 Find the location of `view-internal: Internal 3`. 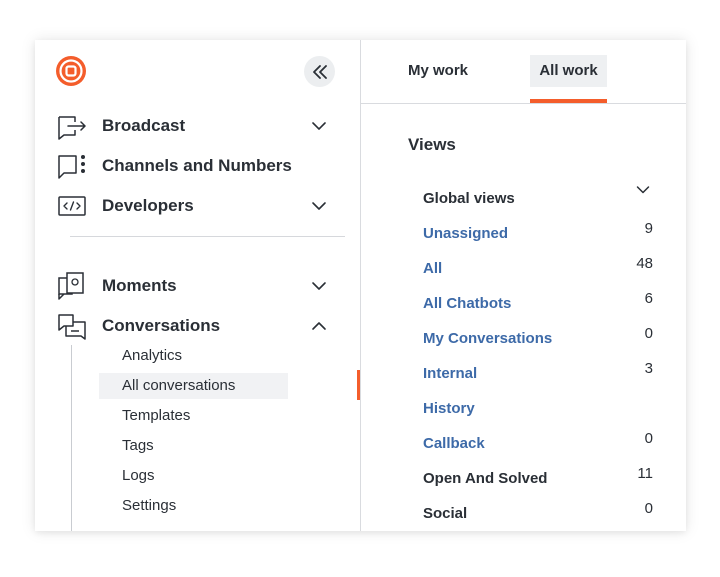

view-internal: Internal 3 is located at coordinates (538, 372).